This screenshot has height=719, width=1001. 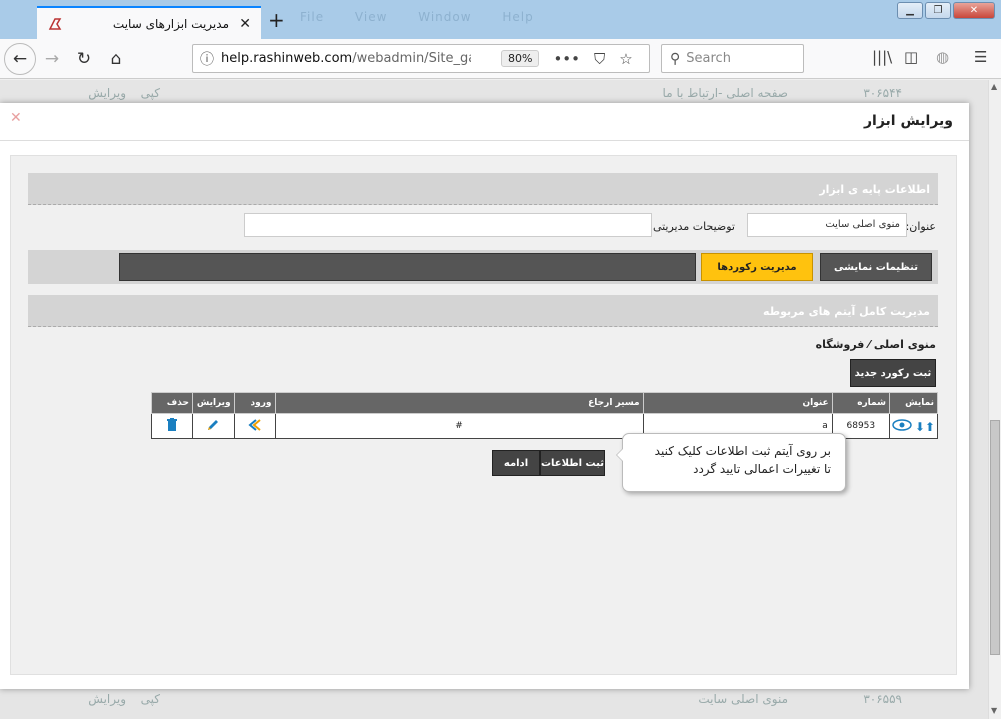 I want to click on modal-close-icon: ✕, so click(x=16, y=118).